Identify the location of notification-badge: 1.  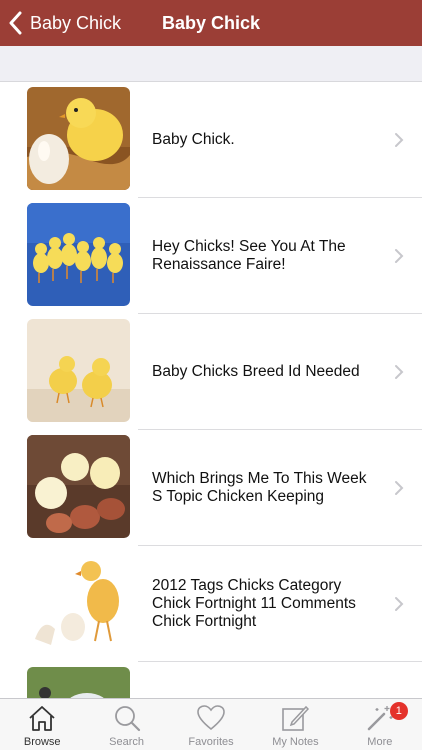
(398, 711).